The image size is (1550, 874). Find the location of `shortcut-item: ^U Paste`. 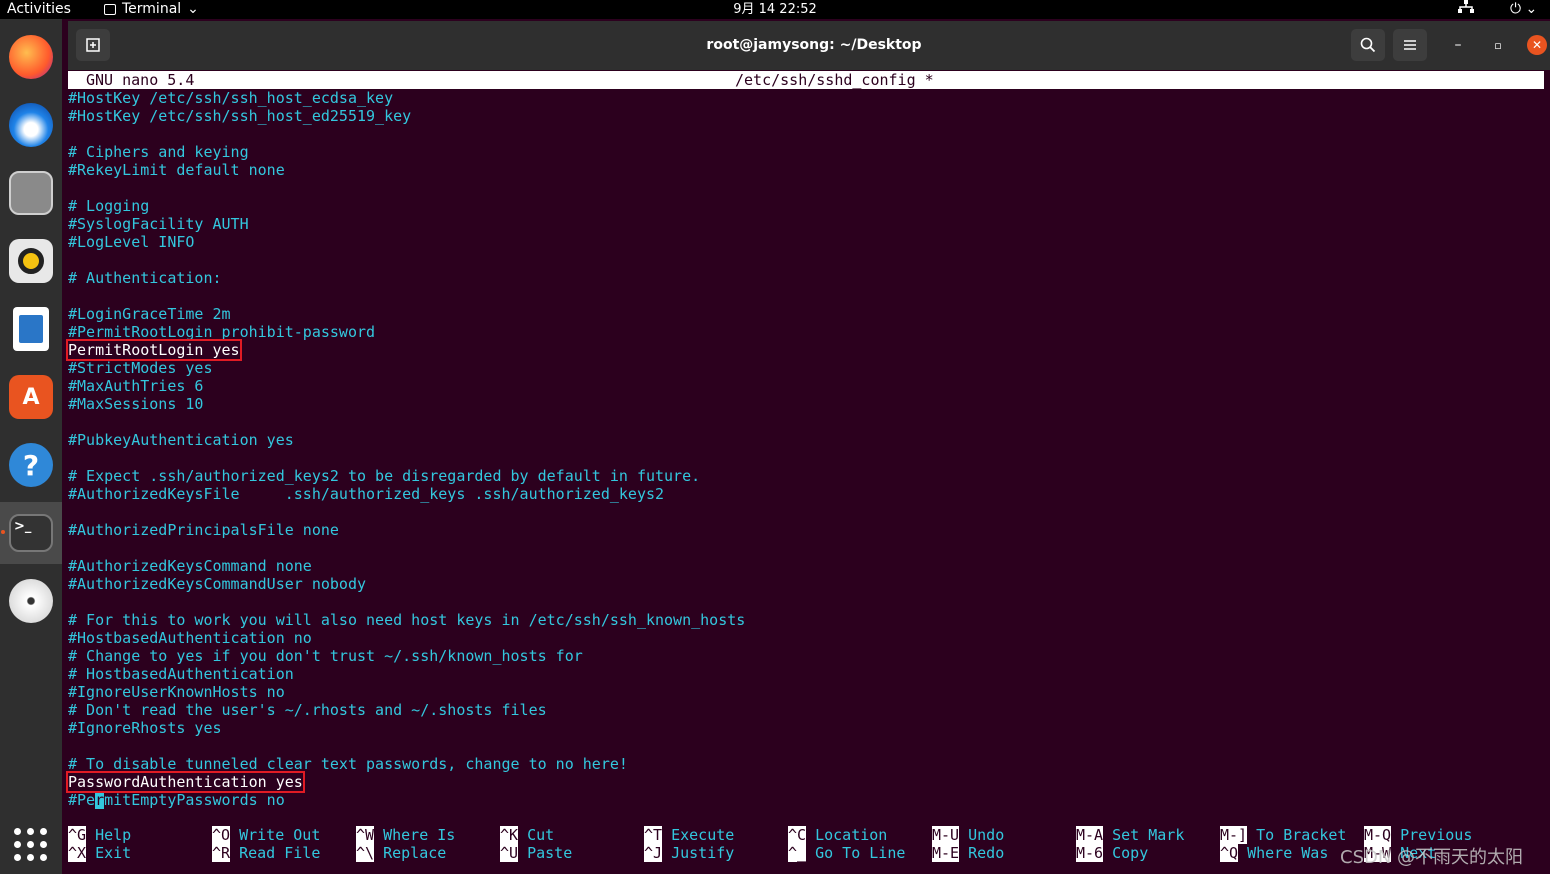

shortcut-item: ^U Paste is located at coordinates (536, 853).